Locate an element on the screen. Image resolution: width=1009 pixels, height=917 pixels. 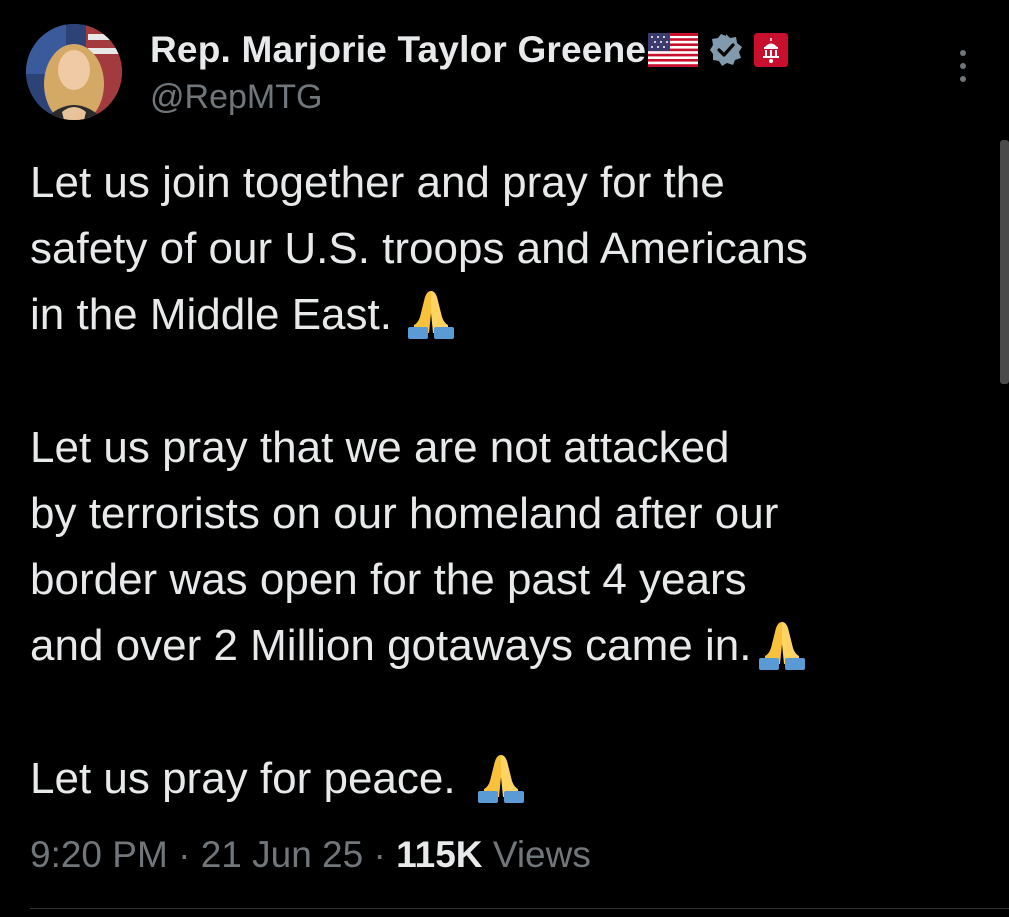
author-handle: @RepMTG is located at coordinates (236, 97).